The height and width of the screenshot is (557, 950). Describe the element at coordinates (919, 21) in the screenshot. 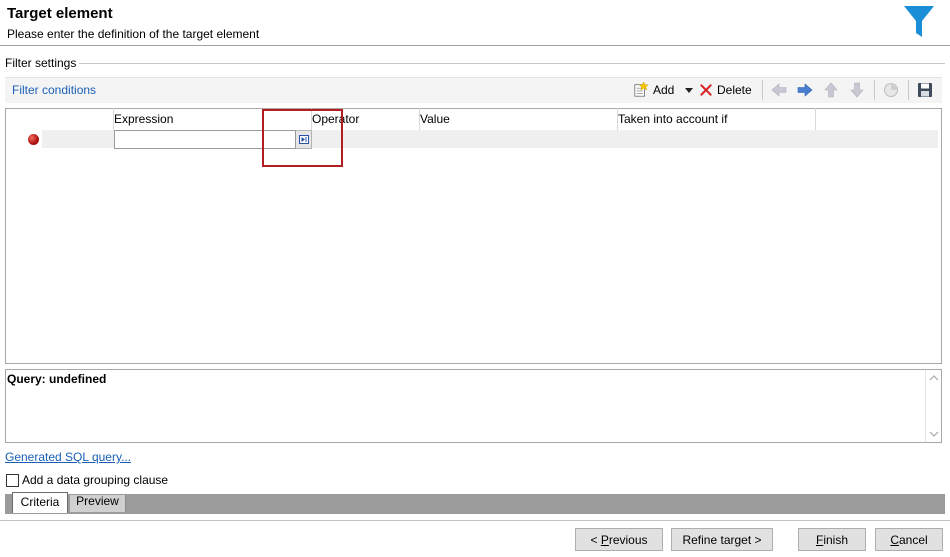

I see `filter-icon` at that location.